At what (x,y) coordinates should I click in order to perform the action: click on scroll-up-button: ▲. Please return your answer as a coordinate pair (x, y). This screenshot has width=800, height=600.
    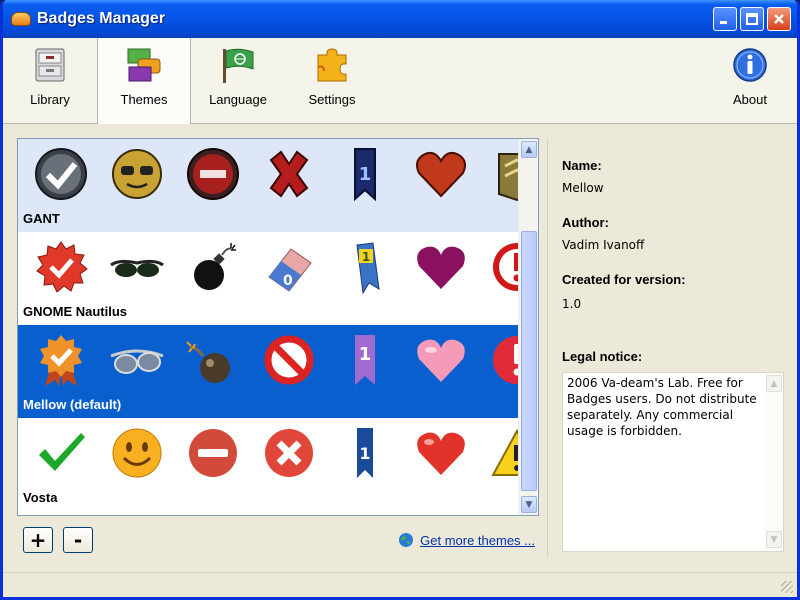
    Looking at the image, I should click on (529, 149).